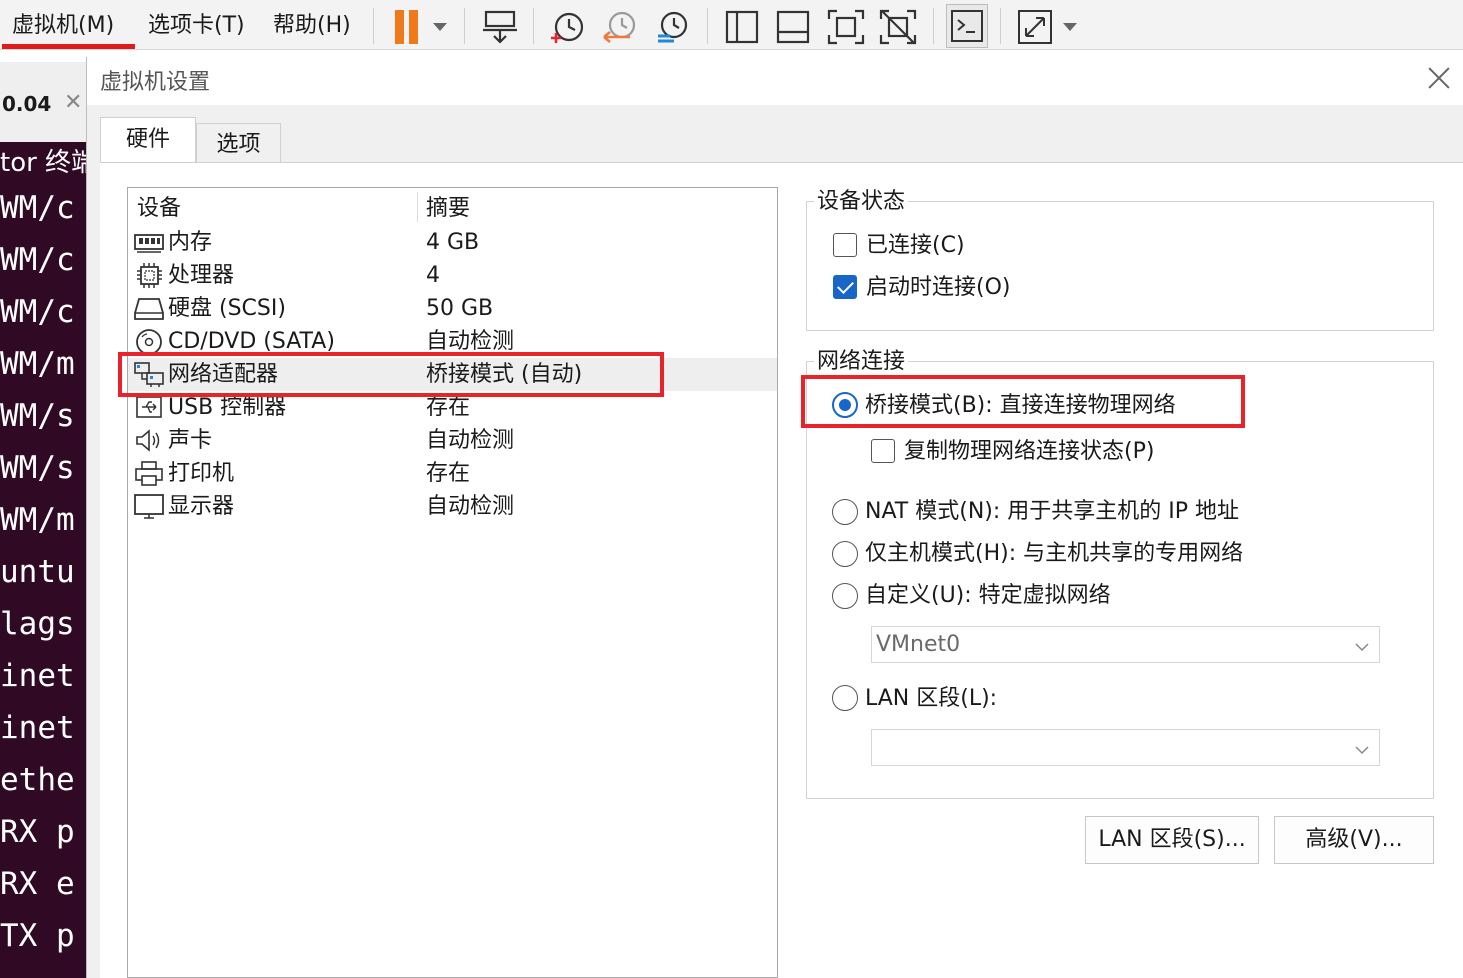  What do you see at coordinates (422, 27) in the screenshot?
I see `pause-button` at bounding box center [422, 27].